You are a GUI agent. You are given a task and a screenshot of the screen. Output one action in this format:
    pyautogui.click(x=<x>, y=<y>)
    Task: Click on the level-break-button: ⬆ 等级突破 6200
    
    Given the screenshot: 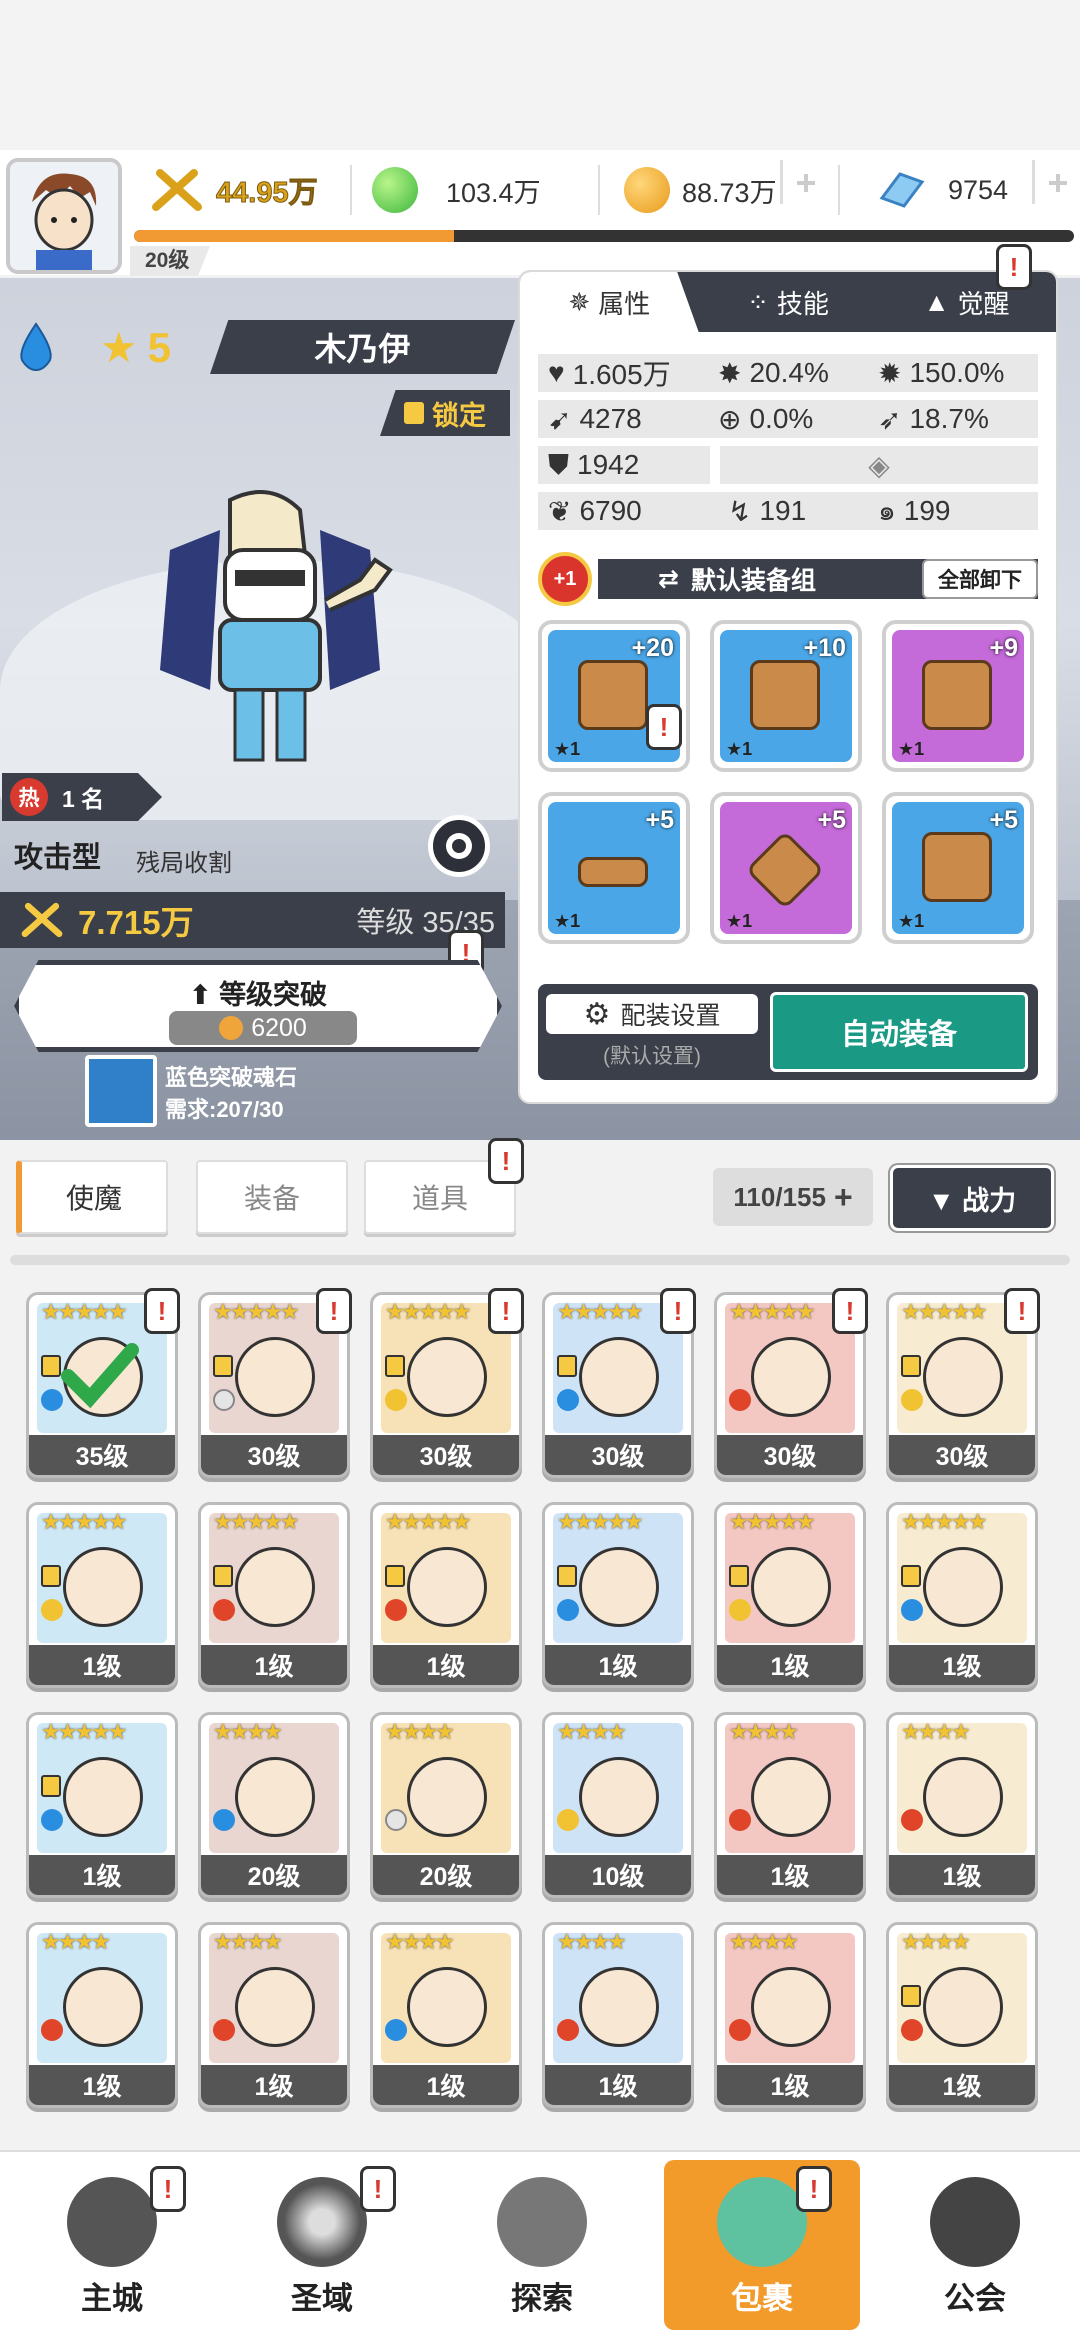 What is the action you would take?
    pyautogui.click(x=258, y=1006)
    